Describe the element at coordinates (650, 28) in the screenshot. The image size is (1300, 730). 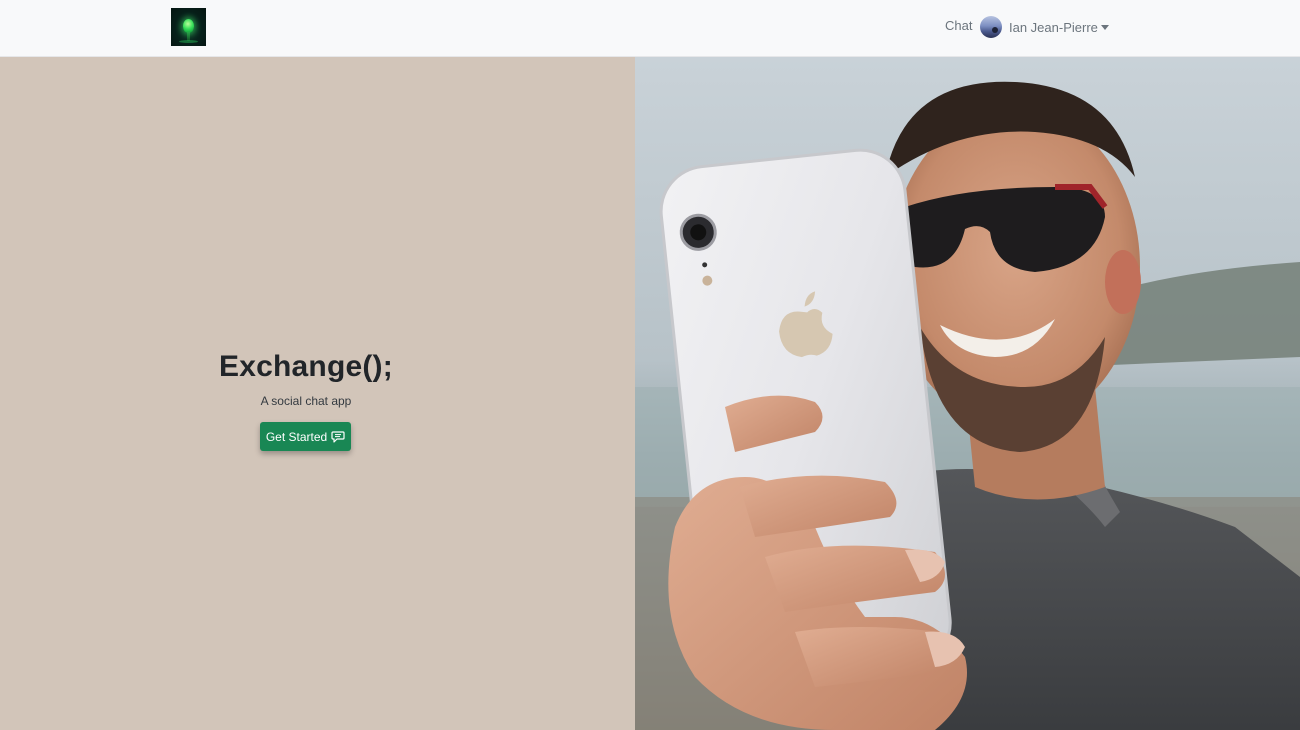
I see `top-navbar: Chat Ian Jean-Pierre` at that location.